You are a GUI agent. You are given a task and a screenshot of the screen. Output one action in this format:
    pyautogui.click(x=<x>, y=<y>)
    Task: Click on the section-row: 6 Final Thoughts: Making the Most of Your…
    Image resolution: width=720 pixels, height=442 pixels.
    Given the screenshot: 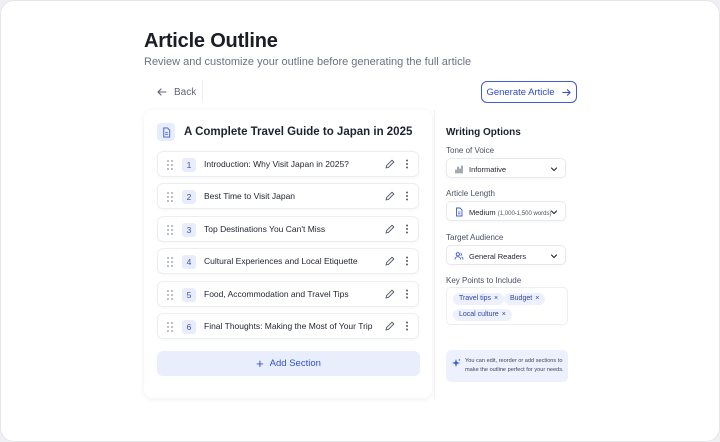 What is the action you would take?
    pyautogui.click(x=288, y=326)
    